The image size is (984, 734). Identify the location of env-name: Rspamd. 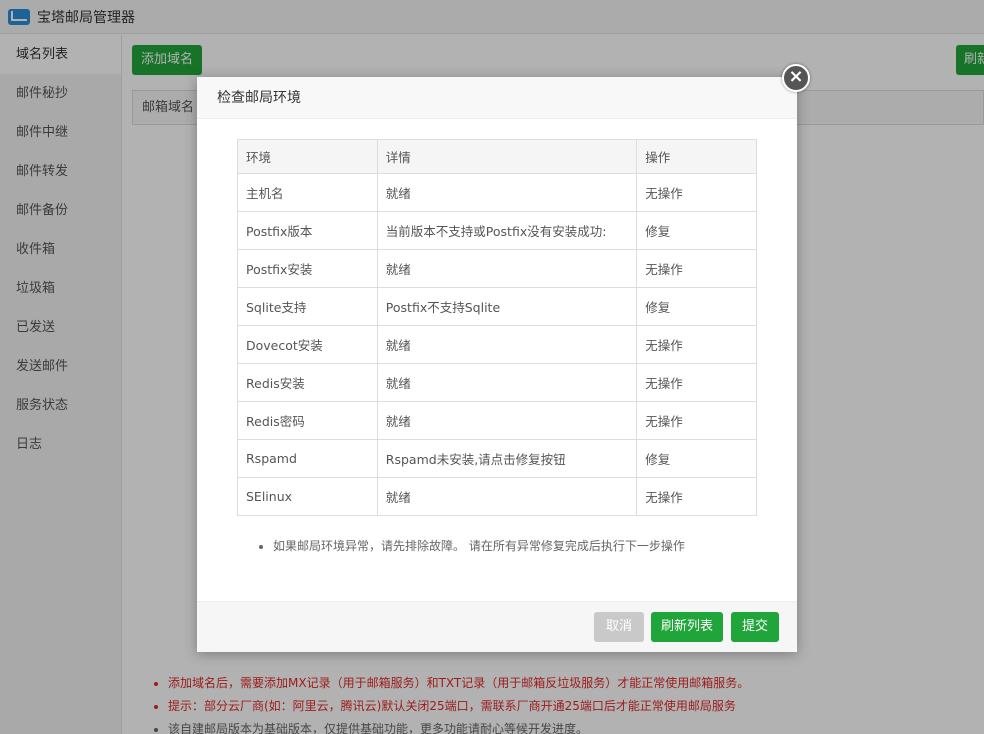
(307, 458).